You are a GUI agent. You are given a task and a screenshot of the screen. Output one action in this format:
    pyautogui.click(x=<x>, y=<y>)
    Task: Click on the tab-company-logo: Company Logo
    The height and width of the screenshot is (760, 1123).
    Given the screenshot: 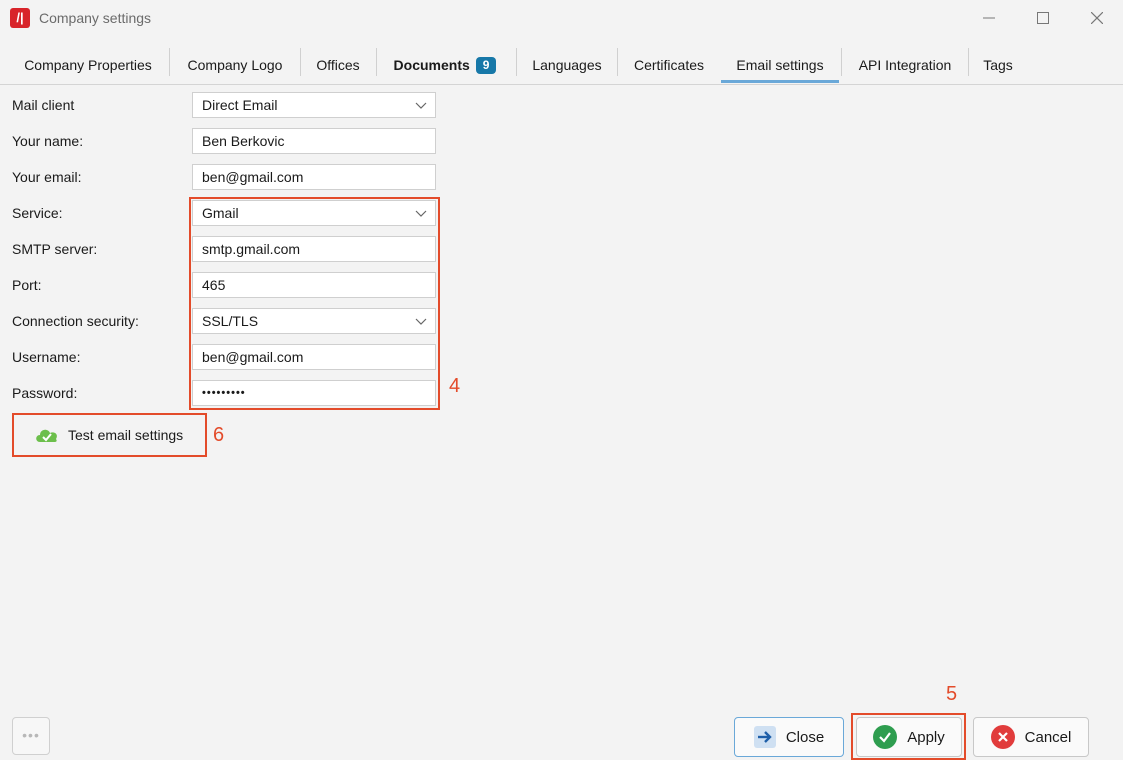 What is the action you would take?
    pyautogui.click(x=235, y=65)
    